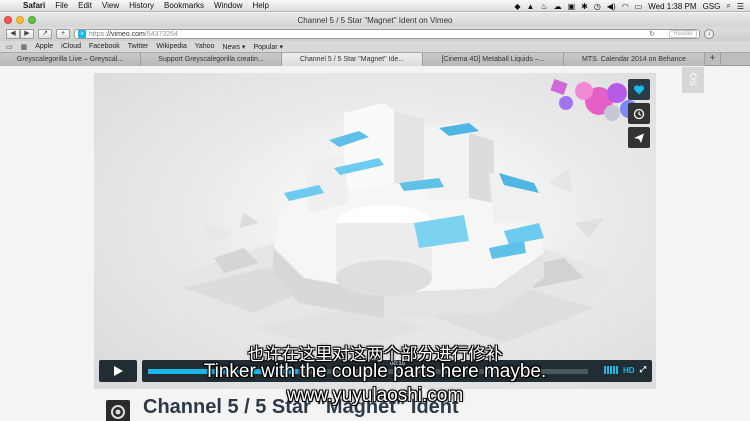 The height and width of the screenshot is (421, 750). Describe the element at coordinates (110, 5) in the screenshot. I see `menu-view: View` at that location.